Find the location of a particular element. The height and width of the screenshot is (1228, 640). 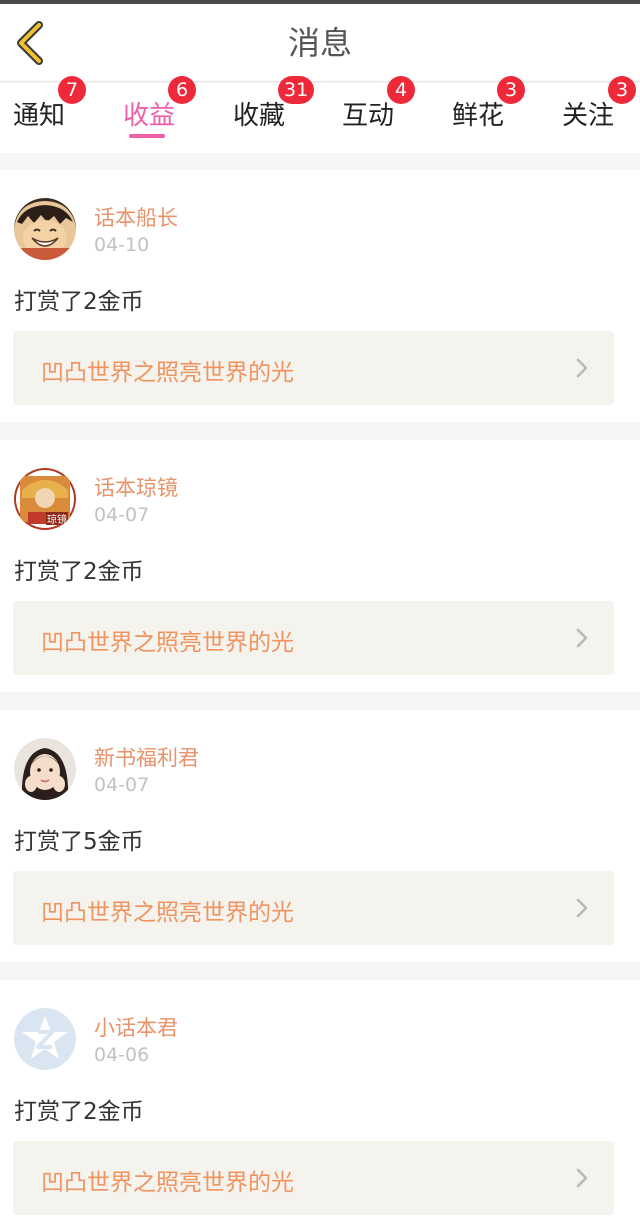

tab-bar: 通知 7 收益 6 收藏 31 互动 4 鲜花 3 关注 3 is located at coordinates (320, 114).